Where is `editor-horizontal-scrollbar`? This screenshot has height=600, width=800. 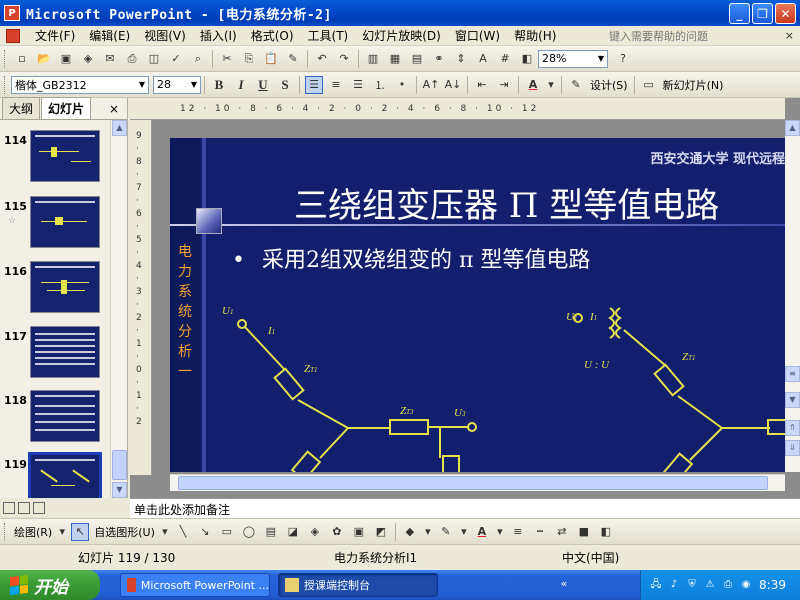
editor-horizontal-scrollbar is located at coordinates (477, 482).